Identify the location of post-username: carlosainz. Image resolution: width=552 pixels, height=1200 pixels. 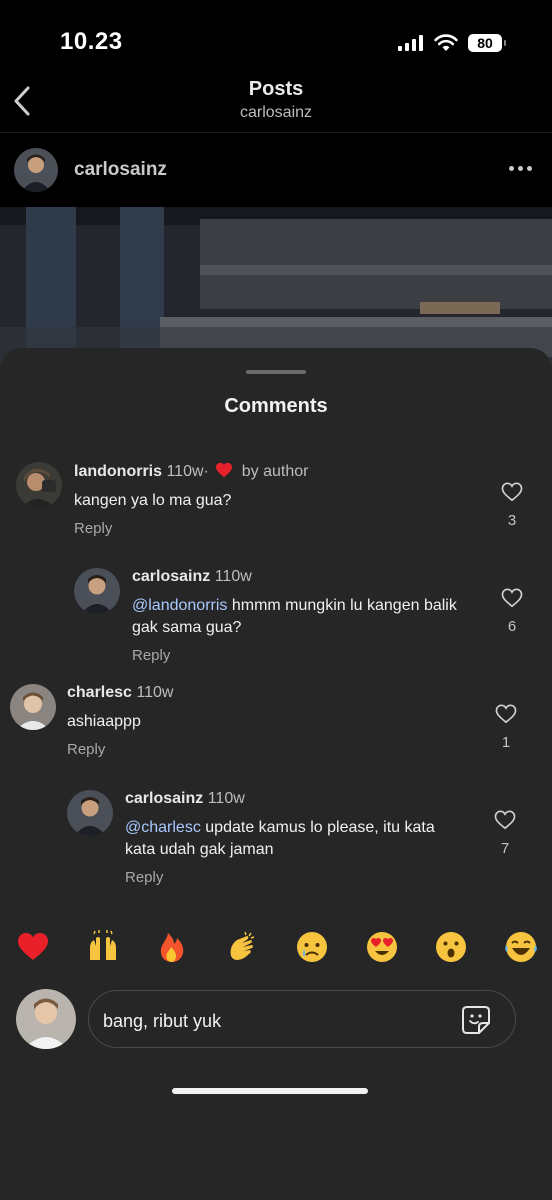
(120, 170).